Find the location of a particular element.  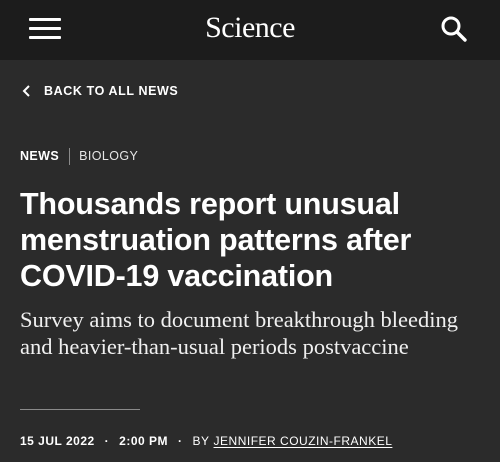

back-link-label: BACK TO ALL NEWS is located at coordinates (111, 91).